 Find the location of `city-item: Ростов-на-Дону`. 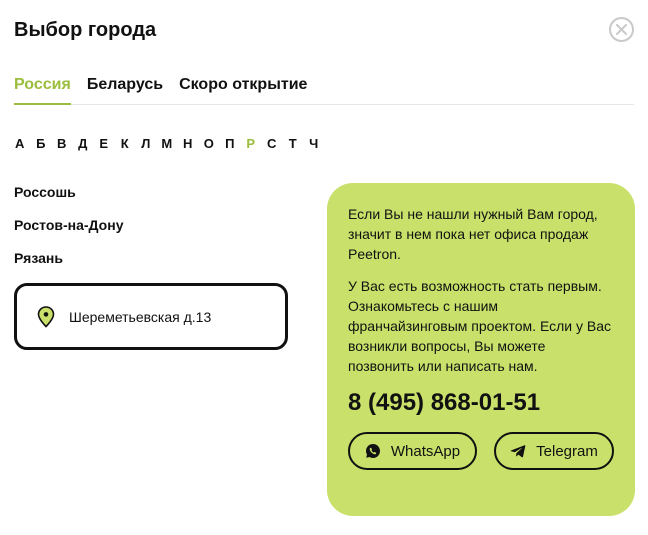

city-item: Ростов-на-Дону is located at coordinates (68, 225).